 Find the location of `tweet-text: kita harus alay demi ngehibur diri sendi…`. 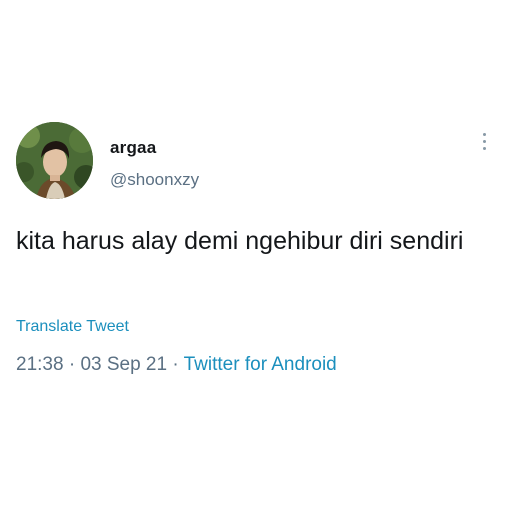

tweet-text: kita harus alay demi ngehibur diri sendi… is located at coordinates (240, 241).